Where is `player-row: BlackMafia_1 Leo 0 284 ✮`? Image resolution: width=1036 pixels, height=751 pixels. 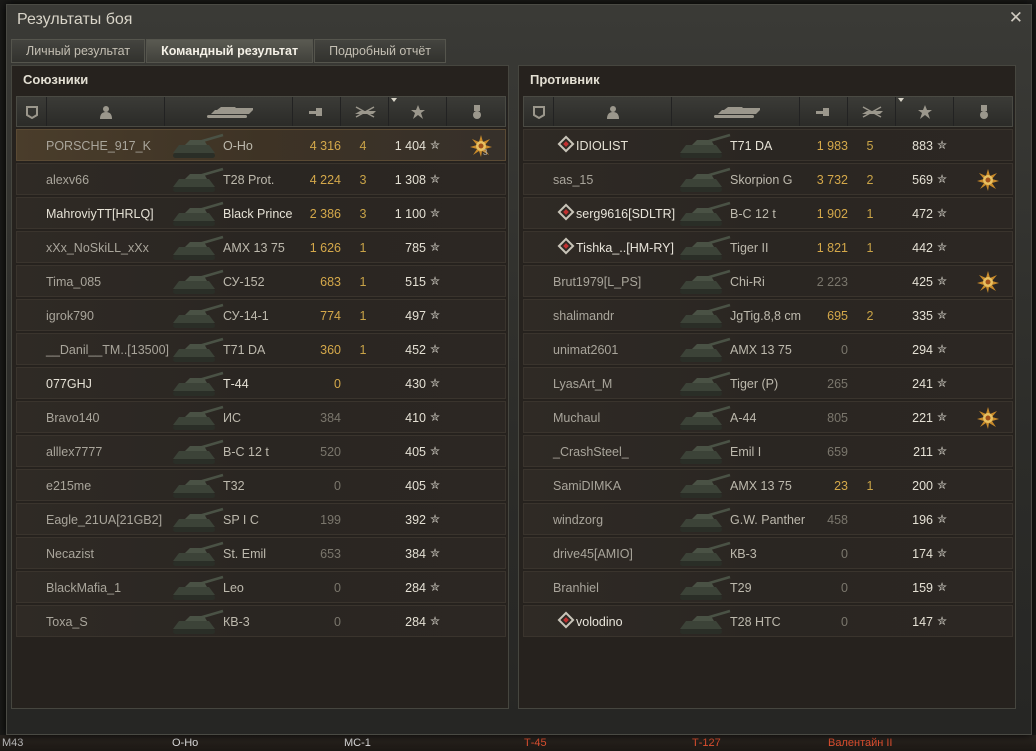 player-row: BlackMafia_1 Leo 0 284 ✮ is located at coordinates (261, 587).